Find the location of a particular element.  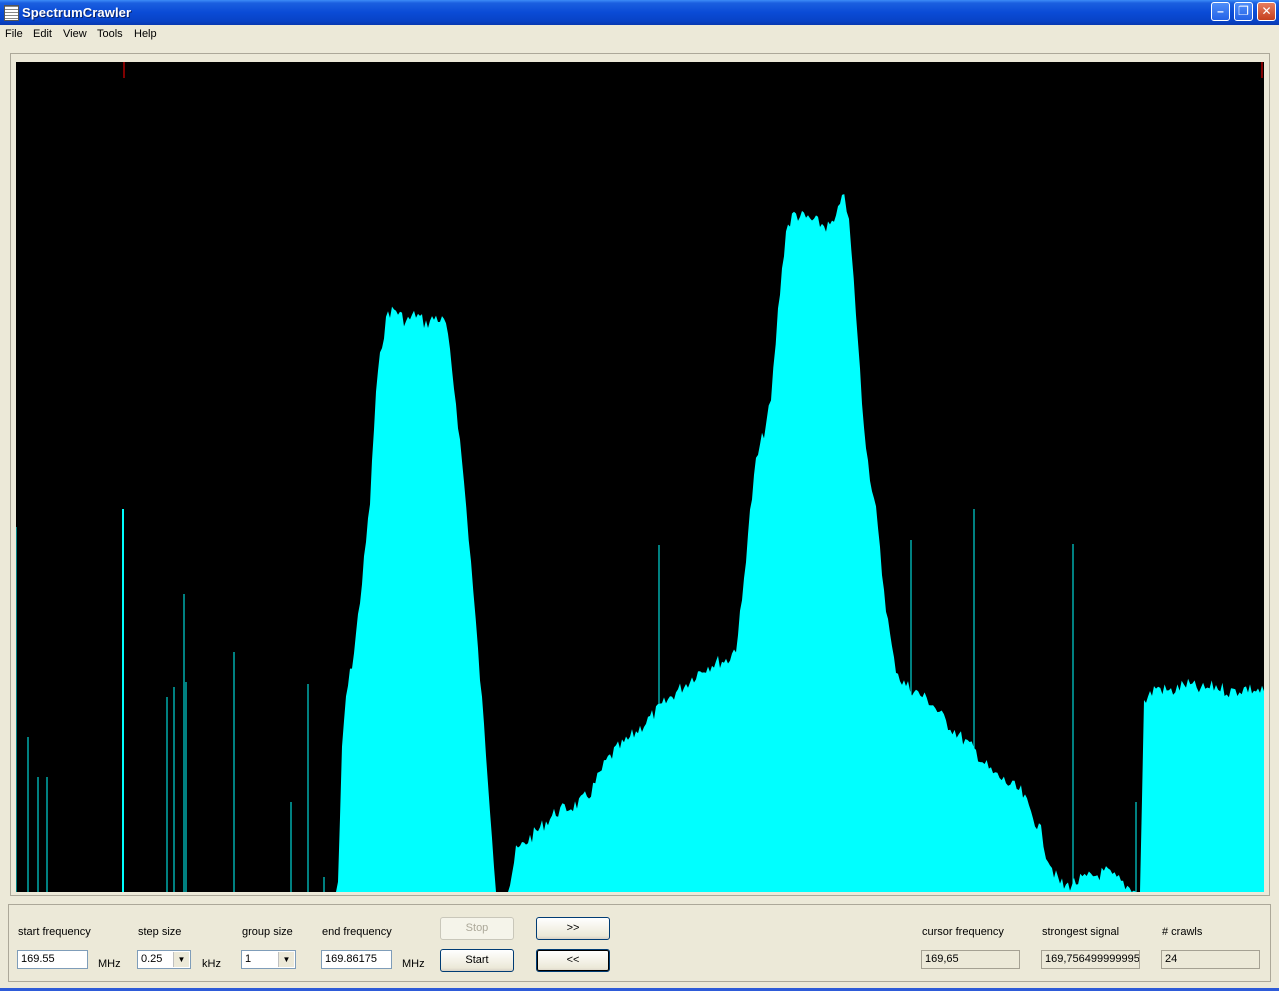

title-bar: SpectrumCrawler – ❐ ✕ is located at coordinates (639, 12).